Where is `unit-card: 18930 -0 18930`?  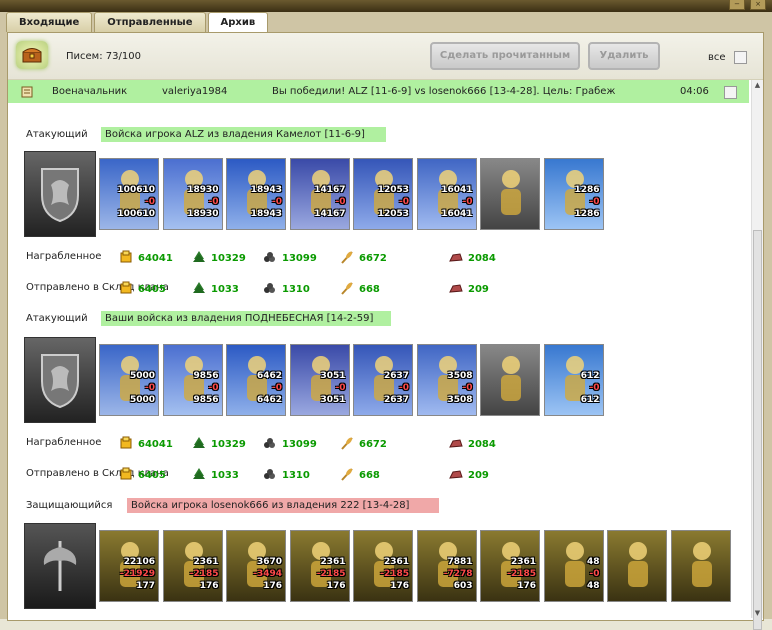 unit-card: 18930 -0 18930 is located at coordinates (192, 194).